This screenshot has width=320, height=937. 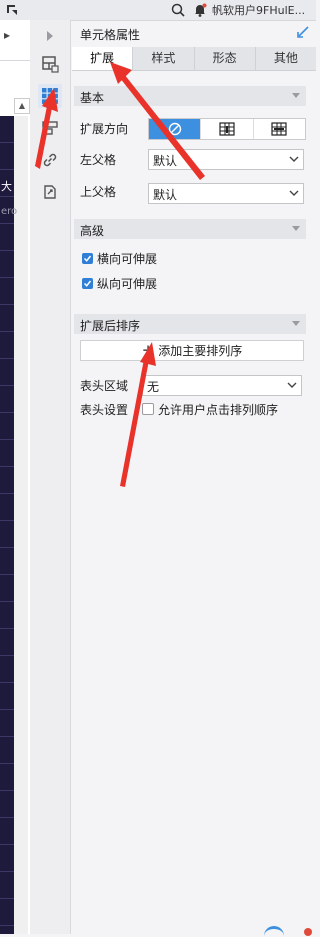 What do you see at coordinates (21, 525) in the screenshot?
I see `vertical-scrollbar` at bounding box center [21, 525].